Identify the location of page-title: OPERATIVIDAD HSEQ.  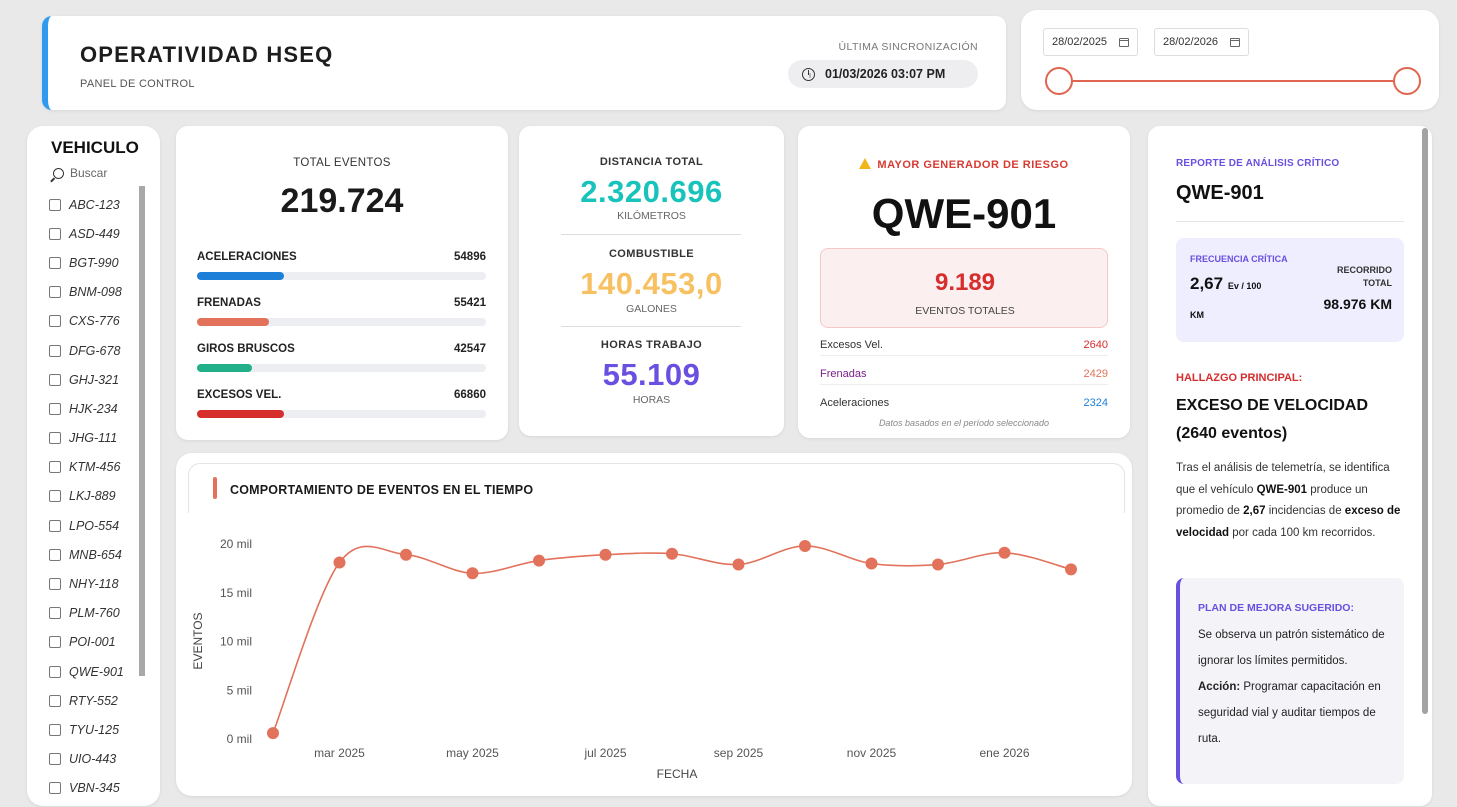
(207, 54).